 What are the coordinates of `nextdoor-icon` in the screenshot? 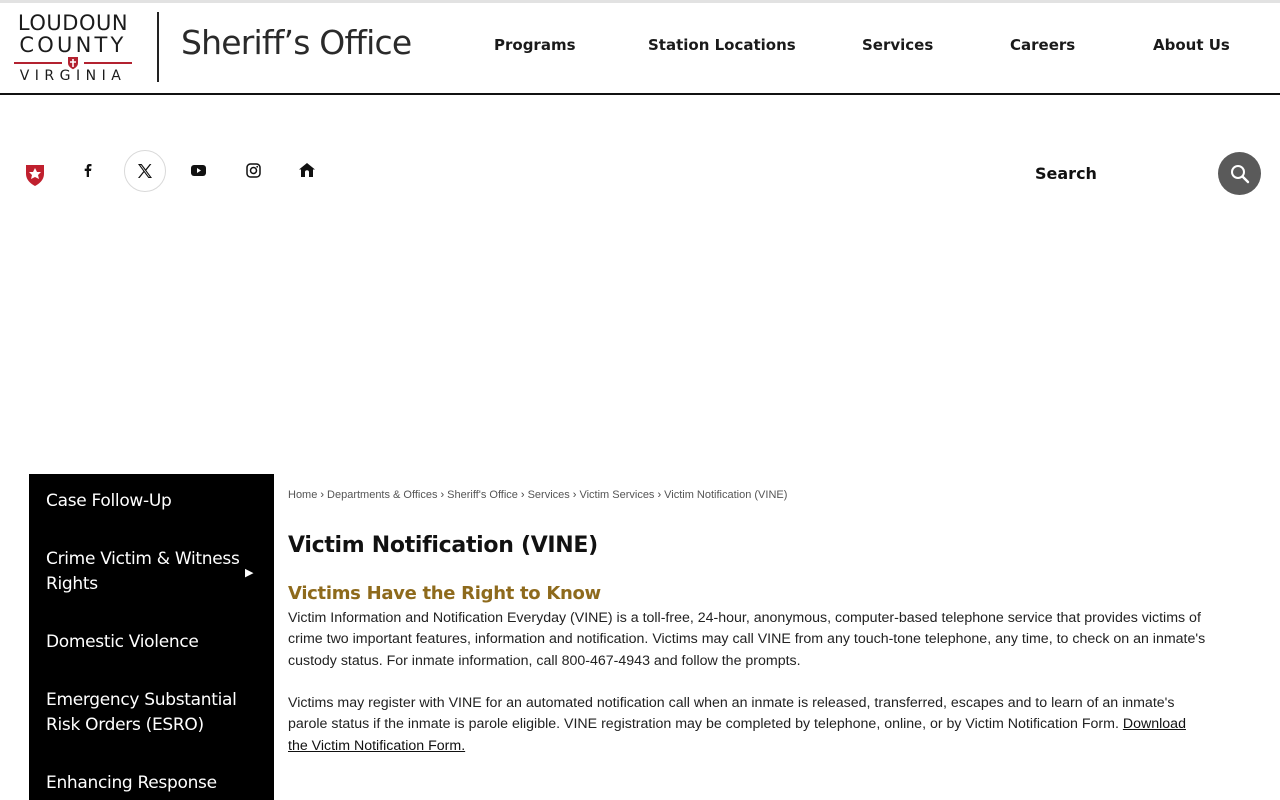 It's located at (307, 170).